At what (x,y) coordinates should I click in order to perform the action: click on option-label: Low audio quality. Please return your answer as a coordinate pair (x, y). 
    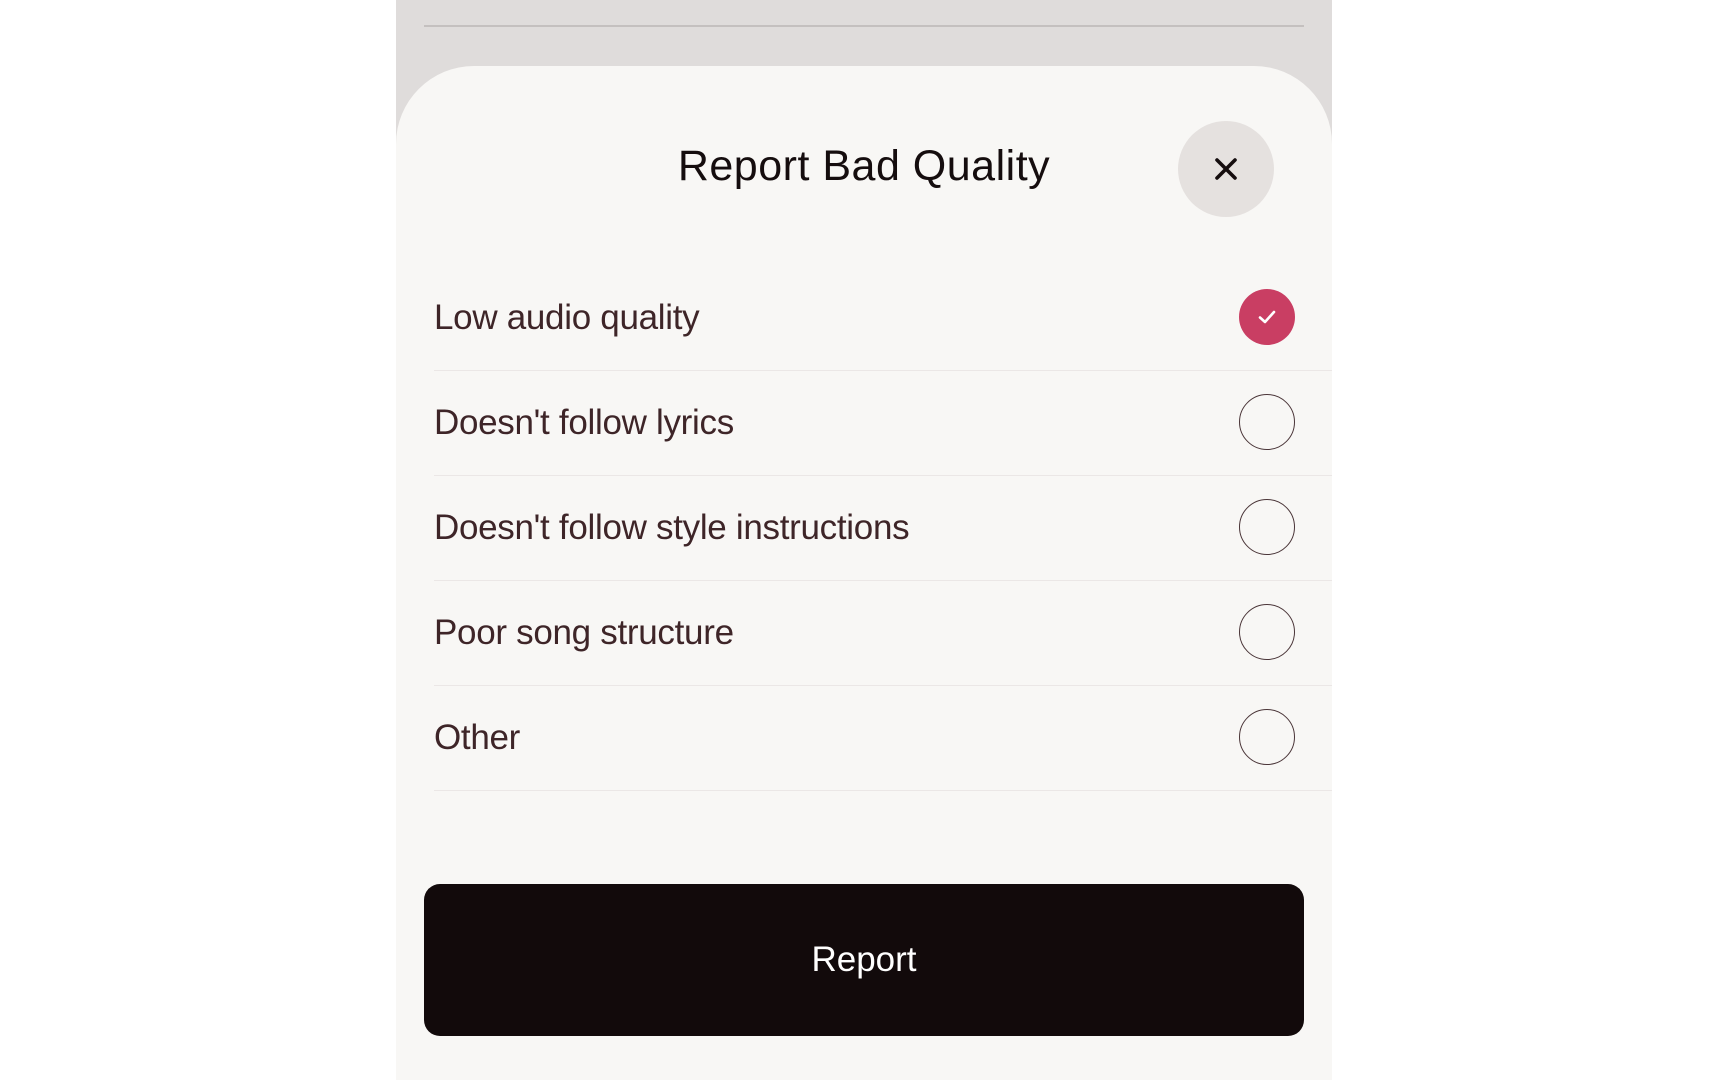
    Looking at the image, I should click on (567, 317).